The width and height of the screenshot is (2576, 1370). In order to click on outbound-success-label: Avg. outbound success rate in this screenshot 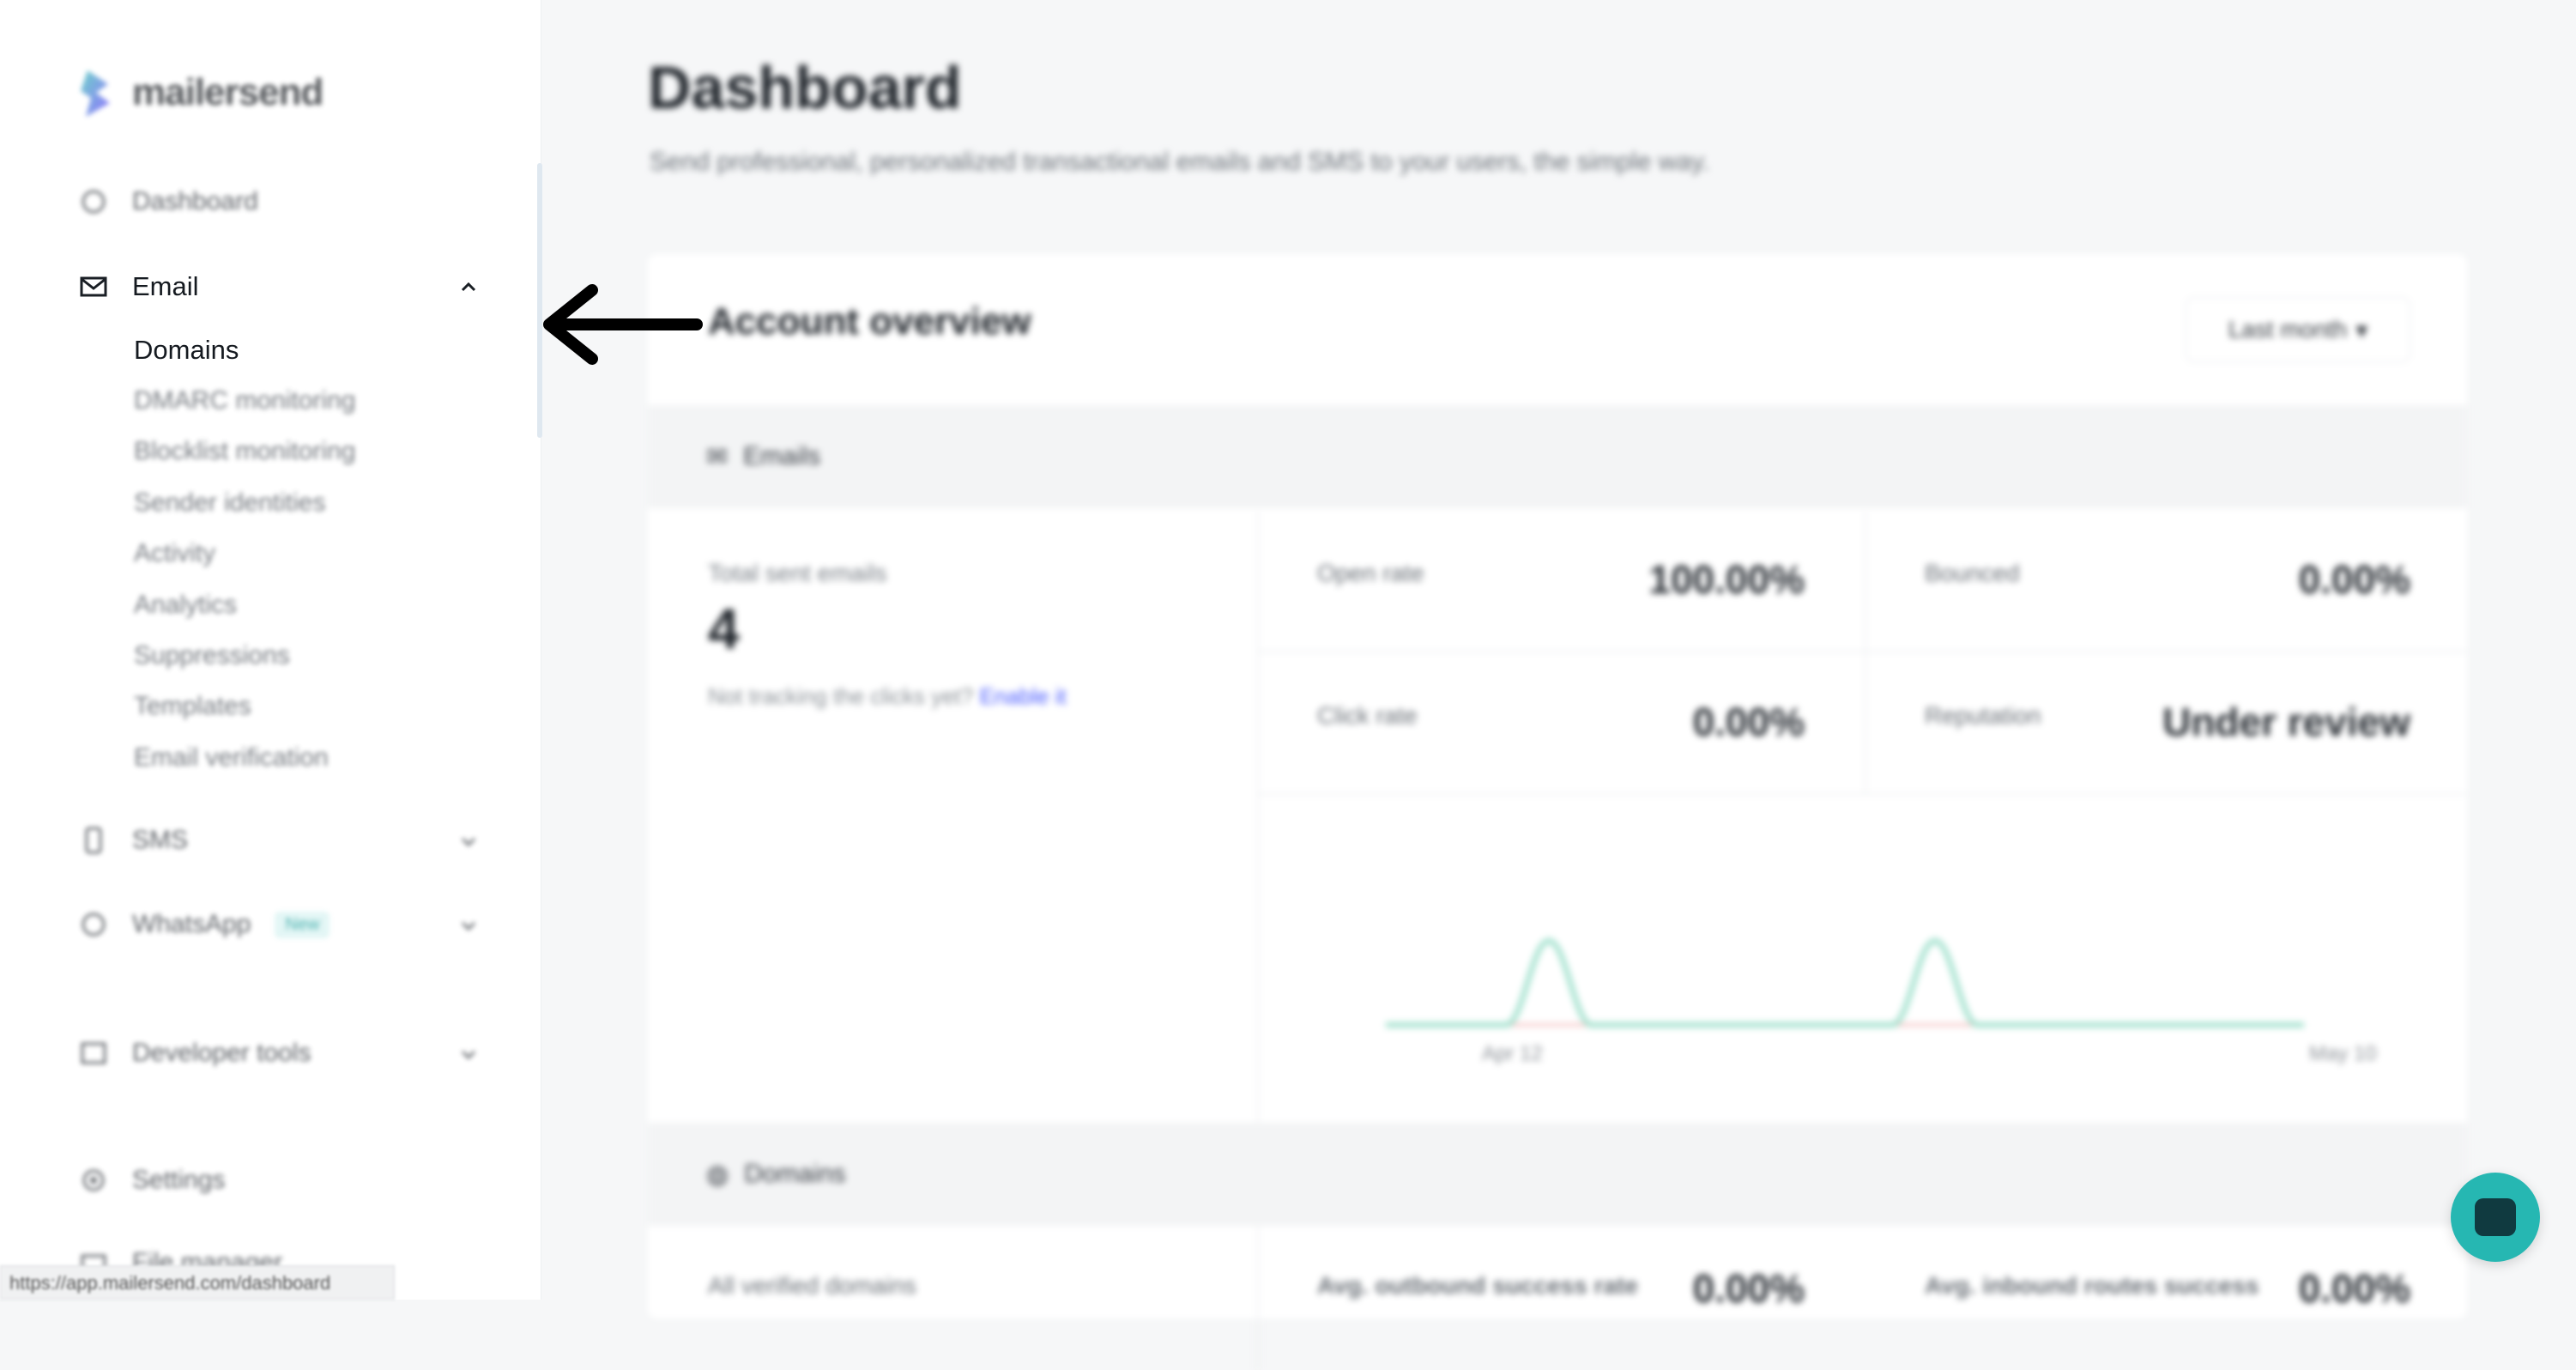, I will do `click(1477, 1286)`.